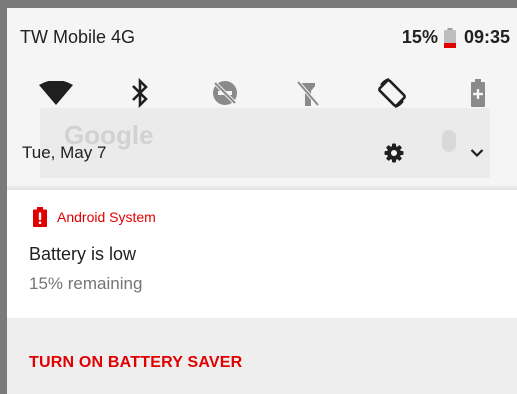 The image size is (517, 394). I want to click on notification-app-name: Android System, so click(106, 217).